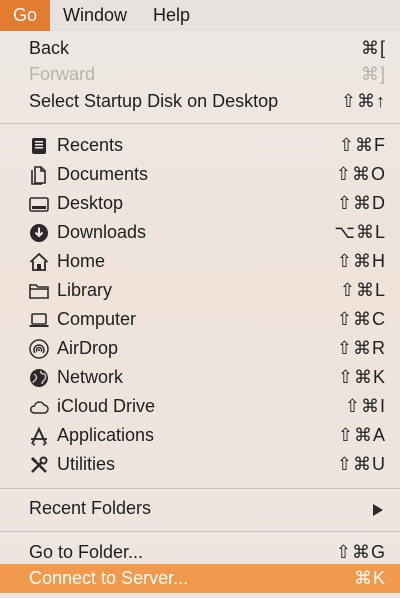 Image resolution: width=400 pixels, height=598 pixels. Describe the element at coordinates (81, 261) in the screenshot. I see `menu-item-label: Home` at that location.